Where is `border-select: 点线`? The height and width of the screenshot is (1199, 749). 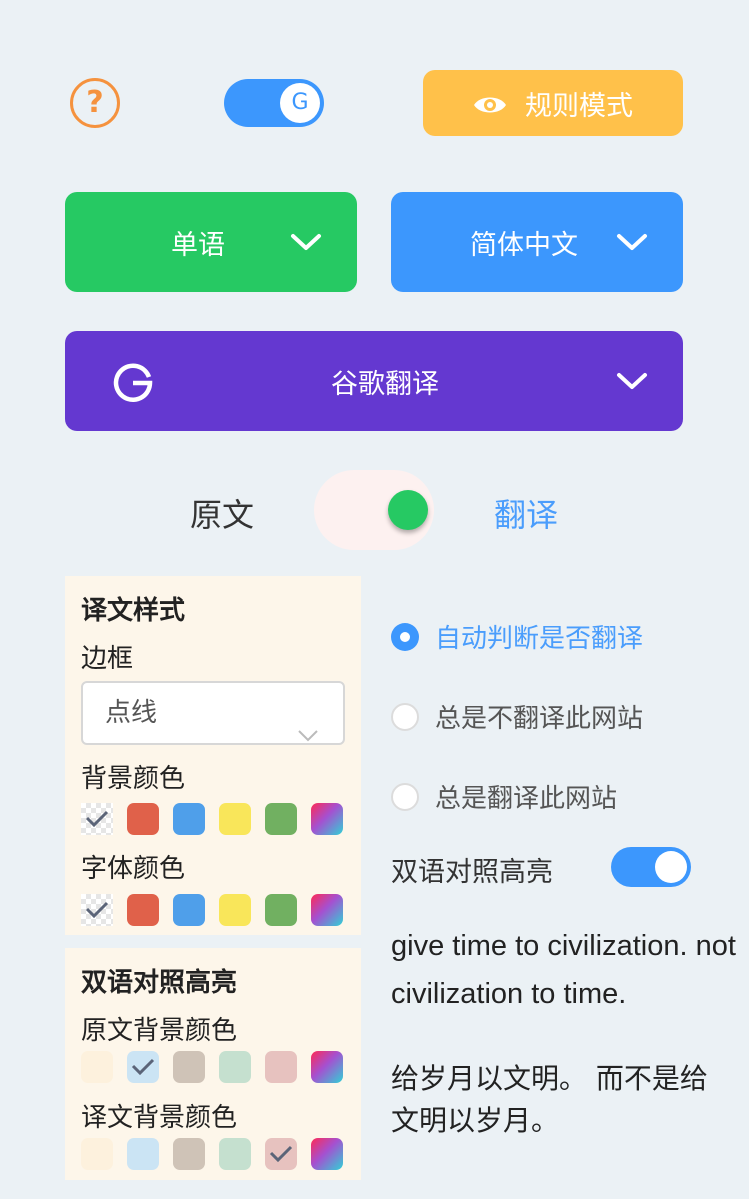 border-select: 点线 is located at coordinates (213, 713).